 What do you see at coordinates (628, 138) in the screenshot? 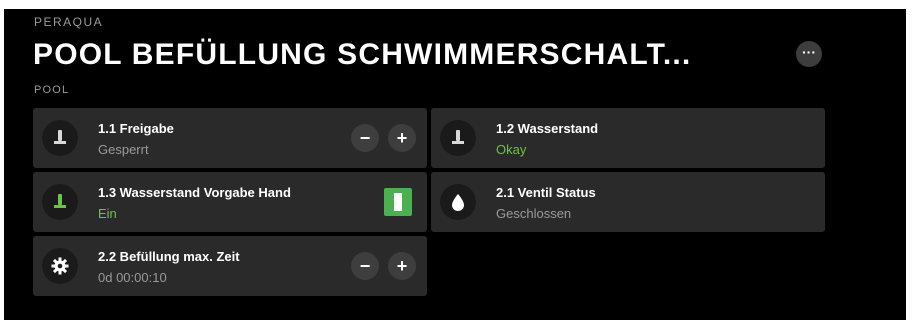
I see `card-wasserstand: 1.2 Wasserstand Okay` at bounding box center [628, 138].